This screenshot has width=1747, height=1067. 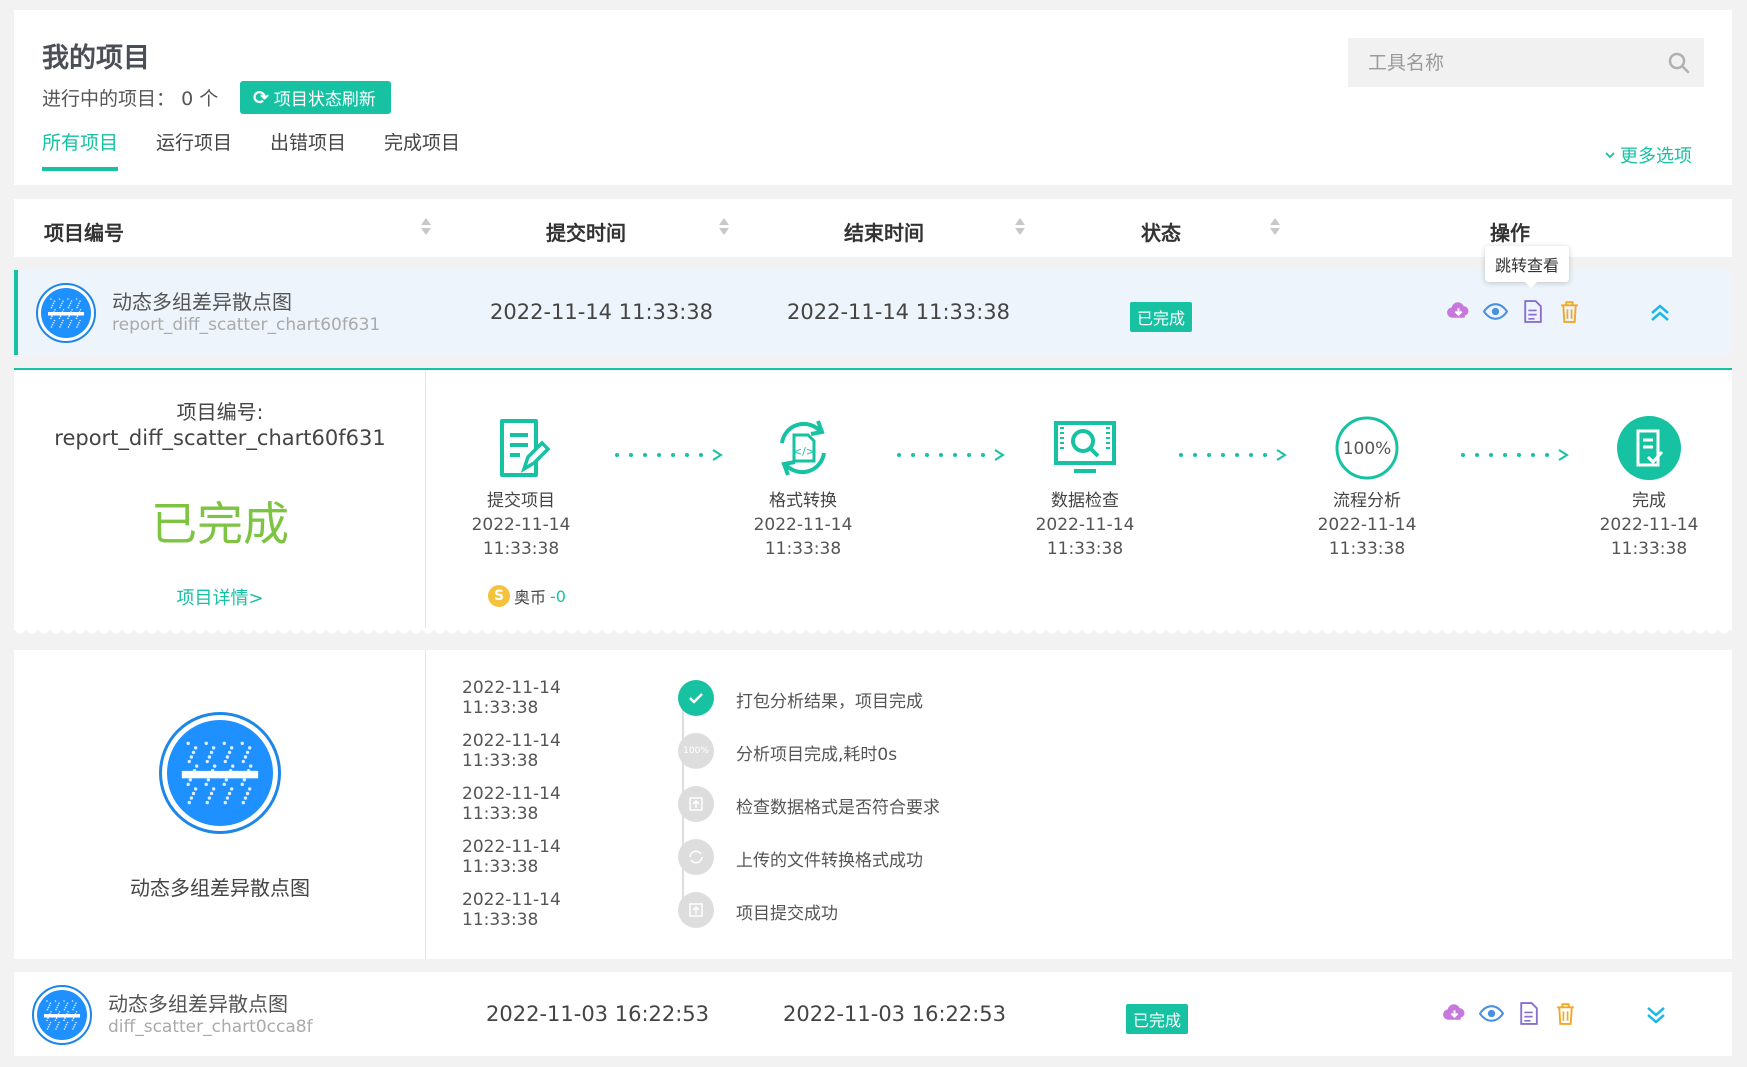 What do you see at coordinates (803, 501) in the screenshot?
I see `step-name: 格式转换` at bounding box center [803, 501].